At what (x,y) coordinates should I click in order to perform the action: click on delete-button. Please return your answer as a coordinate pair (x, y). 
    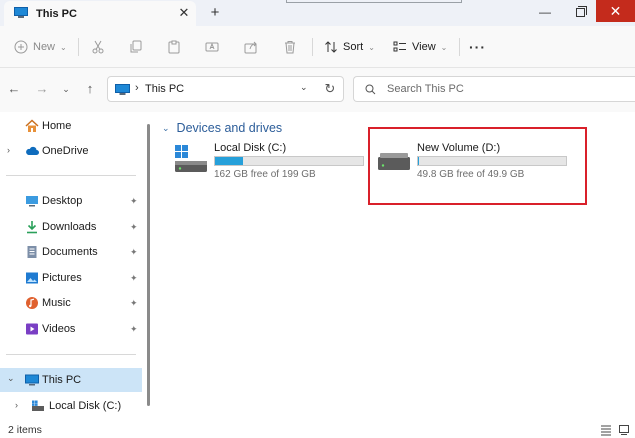
    Looking at the image, I should click on (290, 47).